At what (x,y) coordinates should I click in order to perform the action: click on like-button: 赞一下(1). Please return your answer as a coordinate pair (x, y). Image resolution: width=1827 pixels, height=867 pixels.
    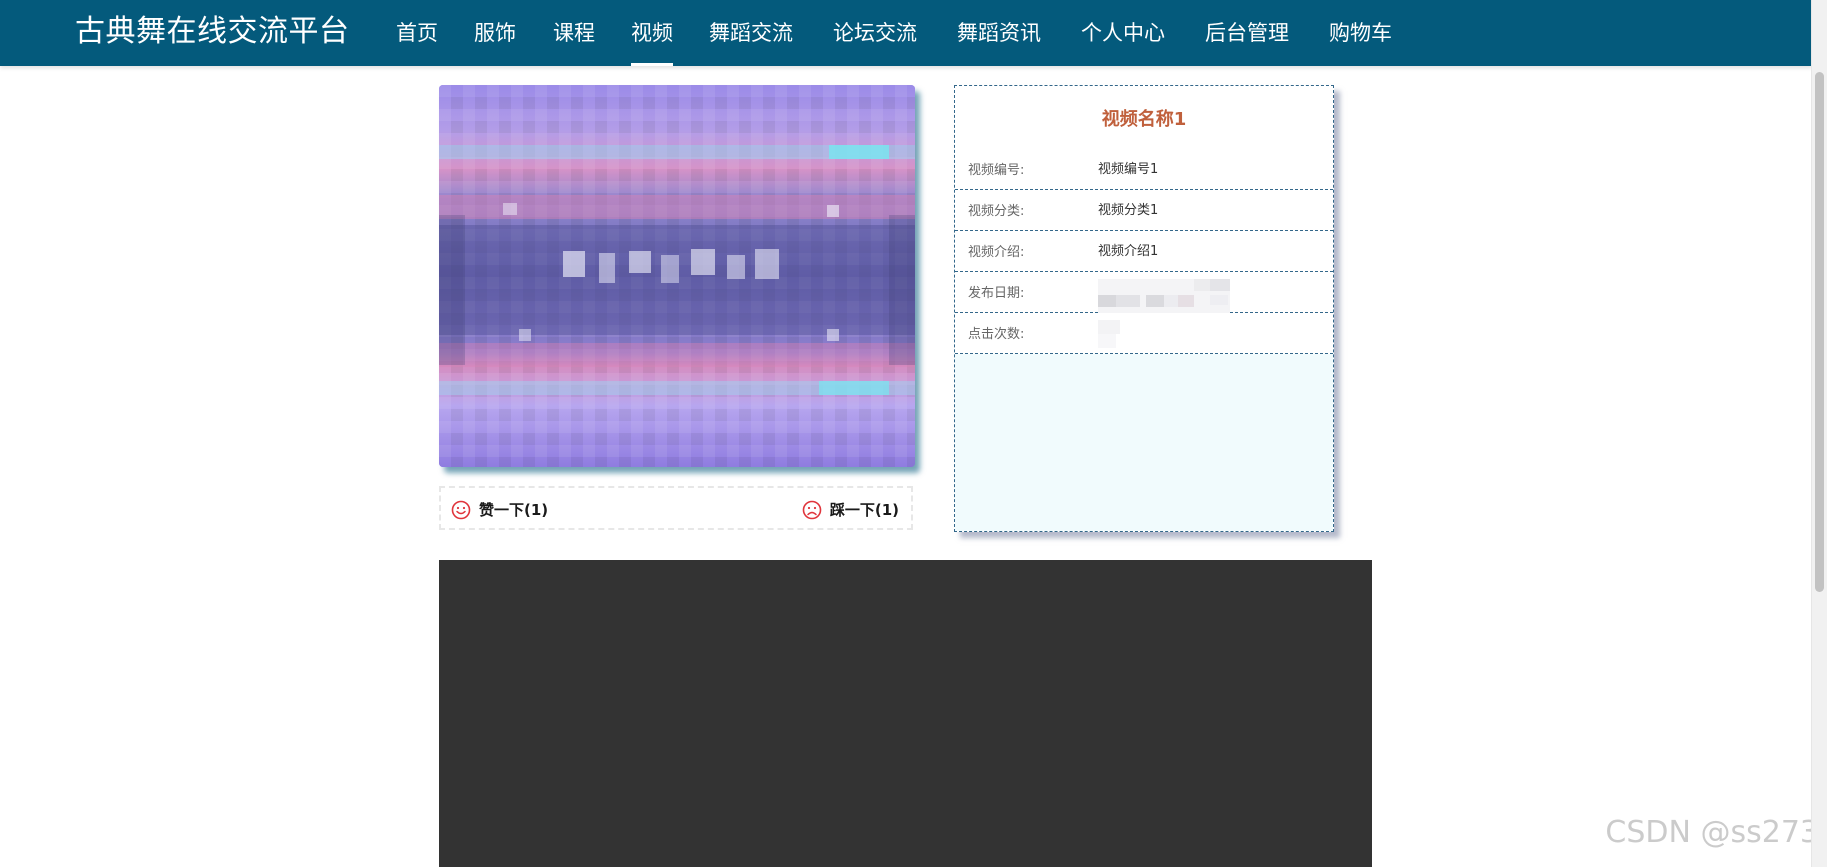
    Looking at the image, I should click on (499, 509).